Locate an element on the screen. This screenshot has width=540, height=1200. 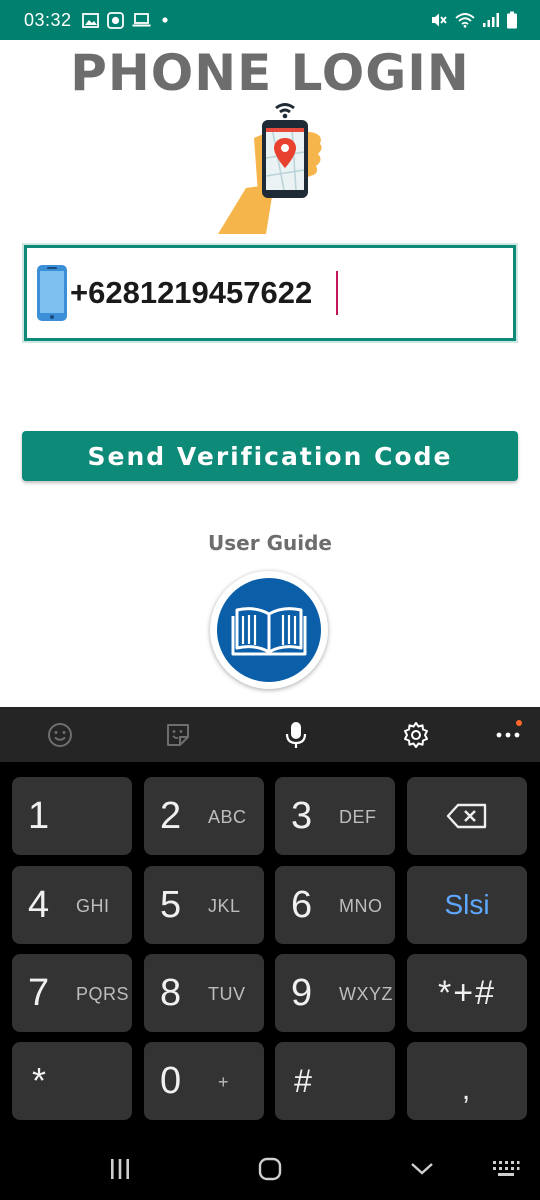
comma-key: , is located at coordinates (467, 1081).